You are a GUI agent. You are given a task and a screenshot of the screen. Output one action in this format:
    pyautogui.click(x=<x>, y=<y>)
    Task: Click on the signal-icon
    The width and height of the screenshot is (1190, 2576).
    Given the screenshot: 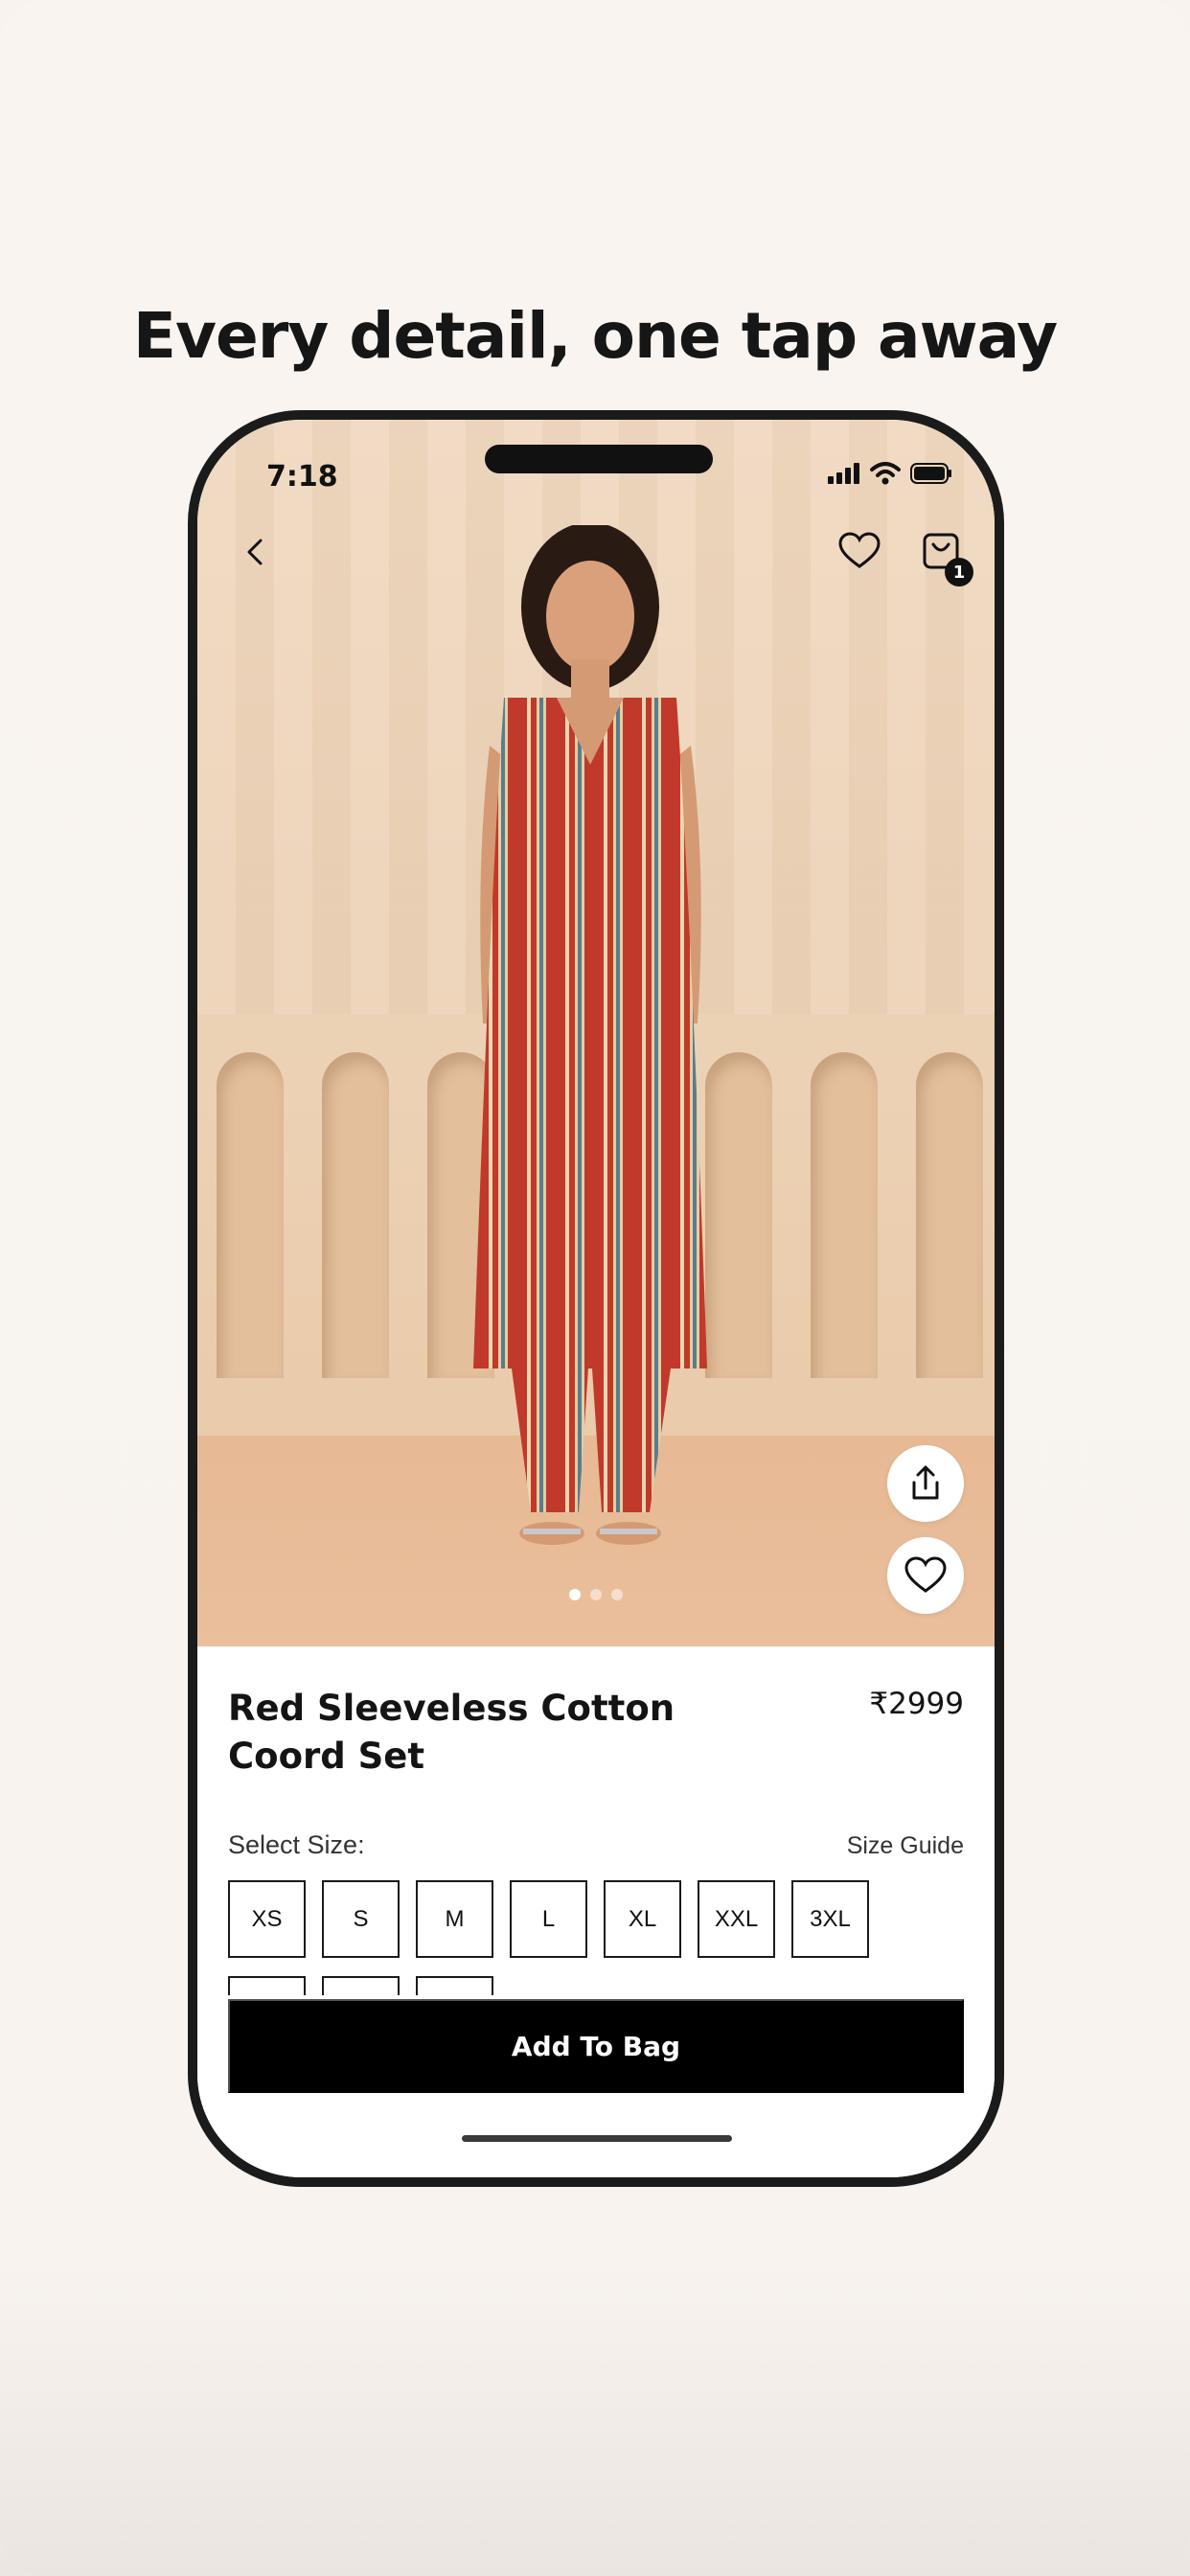 What is the action you would take?
    pyautogui.click(x=843, y=473)
    